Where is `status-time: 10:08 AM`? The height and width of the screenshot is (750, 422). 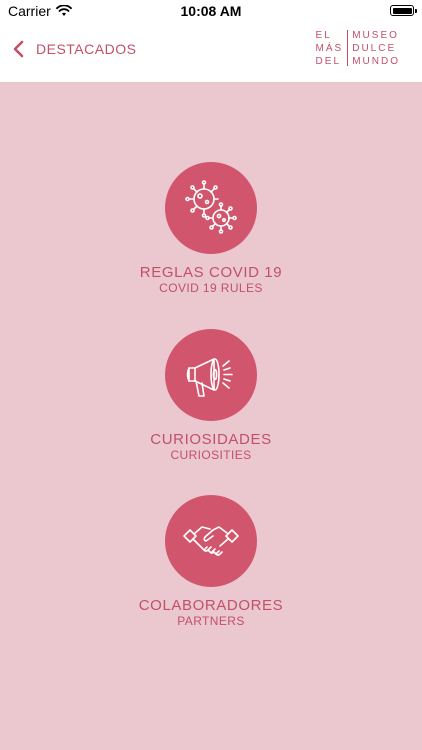
status-time: 10:08 AM is located at coordinates (211, 11).